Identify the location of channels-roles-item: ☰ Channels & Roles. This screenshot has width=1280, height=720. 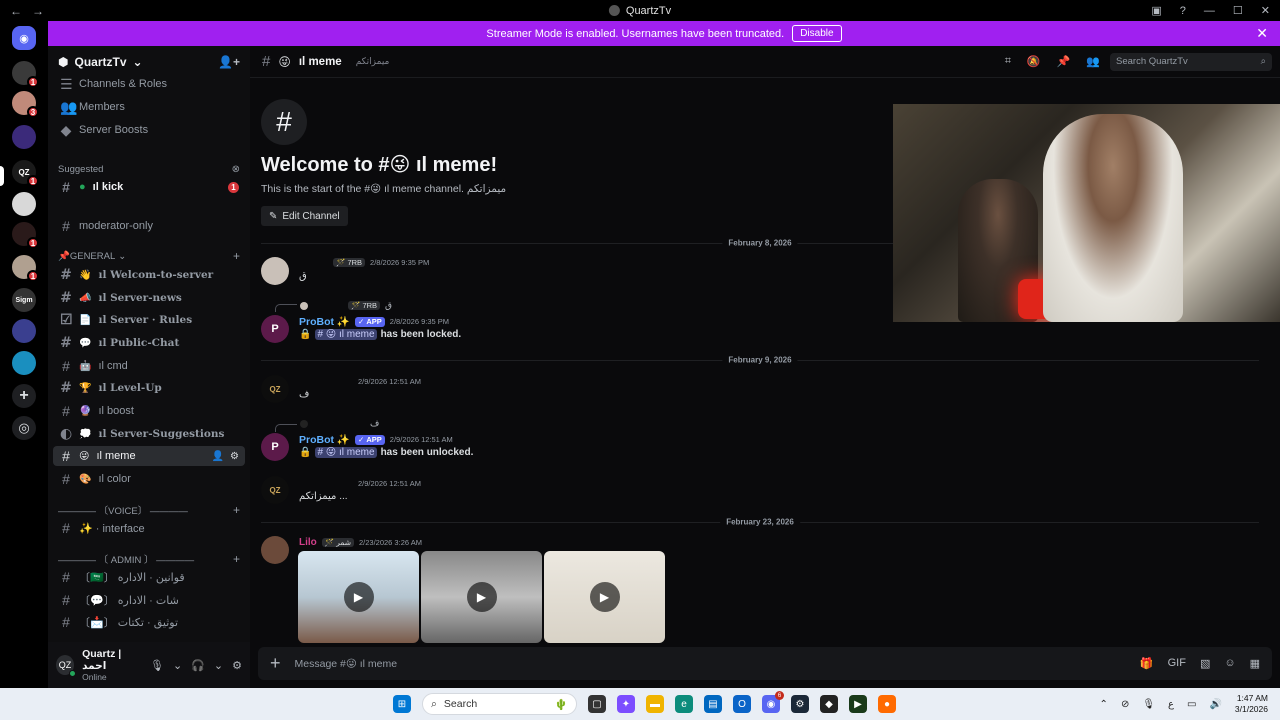
(149, 84).